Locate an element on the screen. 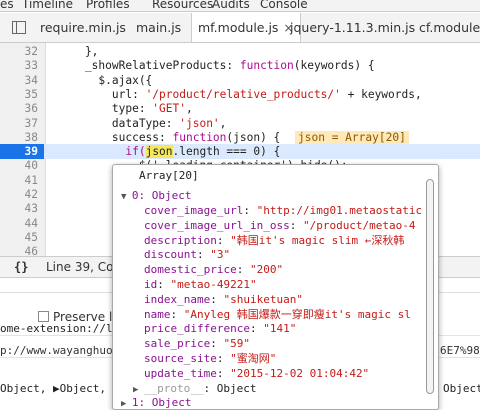 The width and height of the screenshot is (480, 410). code-text: type: 'GET', is located at coordinates (125, 109).